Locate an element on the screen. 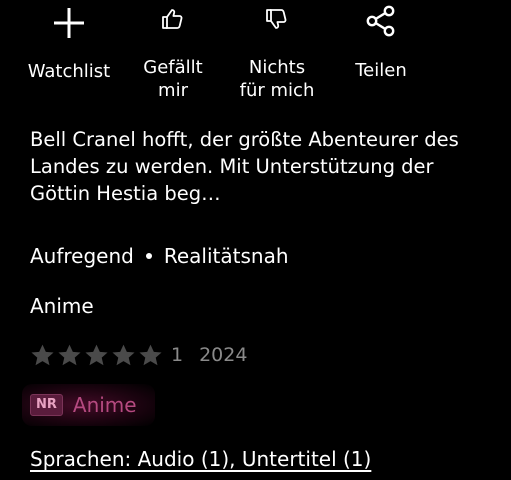  rating-row: 1 2024 is located at coordinates (138, 355).